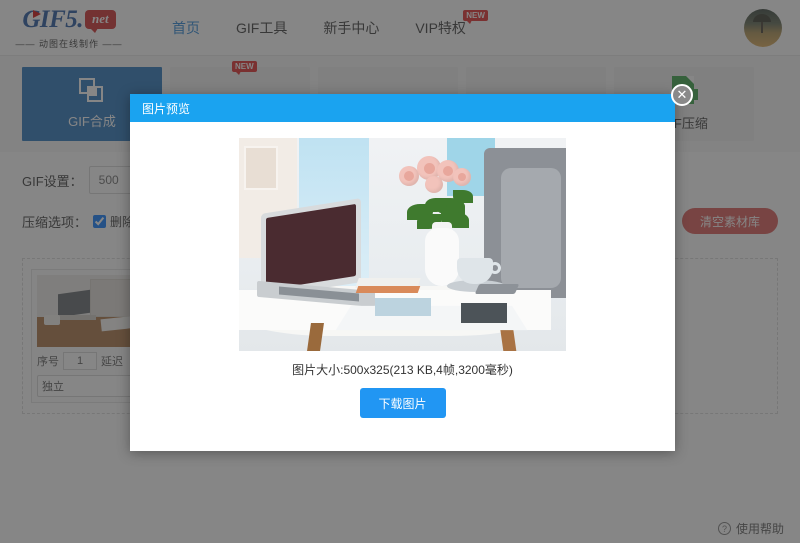  I want to click on modal-title: 图片预览, so click(166, 108).